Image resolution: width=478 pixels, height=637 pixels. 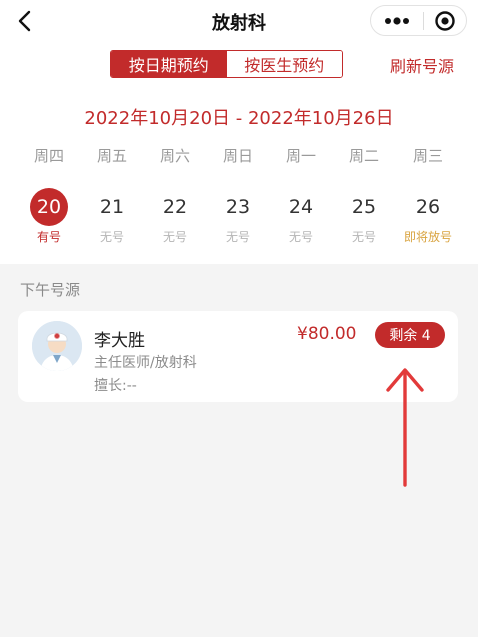 I want to click on weekday-label: 周三, so click(x=427, y=156).